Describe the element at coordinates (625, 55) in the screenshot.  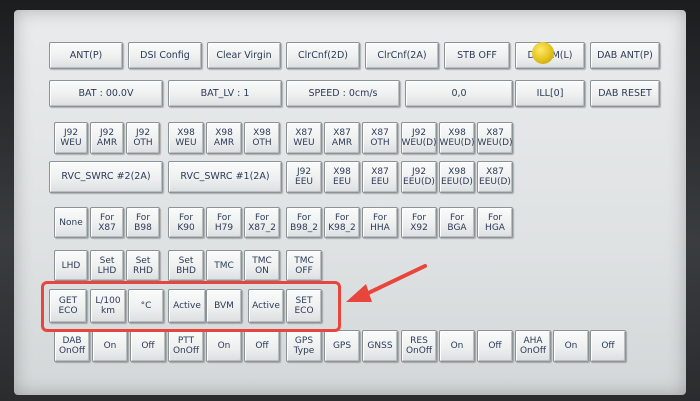
I see `dab-ant-p-button: DAB ANT(P)` at that location.